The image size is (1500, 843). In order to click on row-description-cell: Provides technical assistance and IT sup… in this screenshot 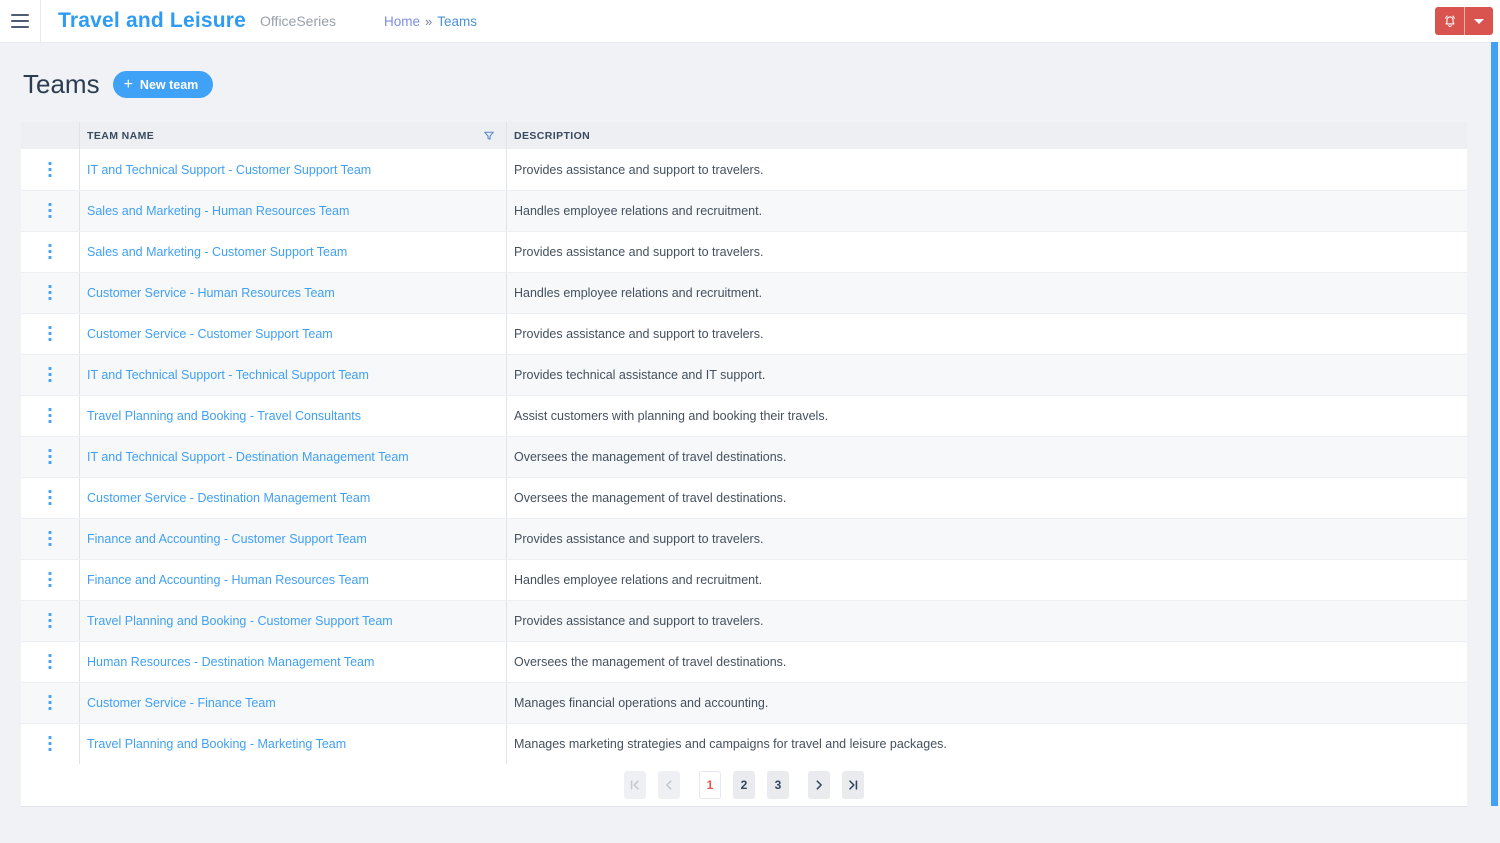, I will do `click(987, 375)`.